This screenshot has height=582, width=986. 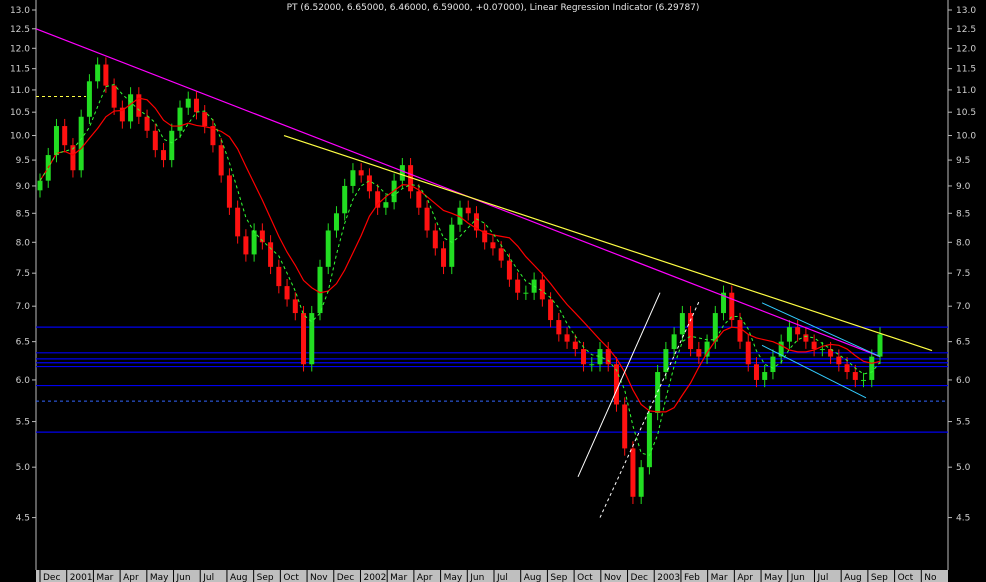 What do you see at coordinates (23, 274) in the screenshot?
I see `y-tick-label-left: 7.5` at bounding box center [23, 274].